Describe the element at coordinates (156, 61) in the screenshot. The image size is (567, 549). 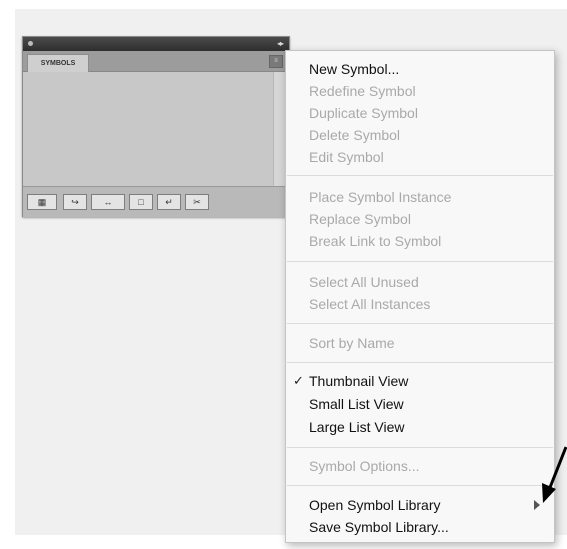
I see `panel-tab-row: SYMBOLS ≡` at that location.